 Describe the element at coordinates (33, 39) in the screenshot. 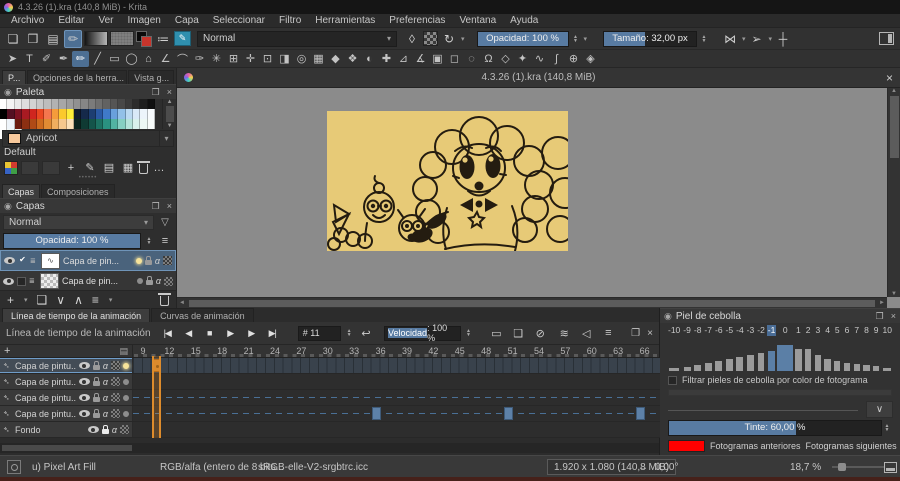

I see `open-image-icon: ❒` at that location.